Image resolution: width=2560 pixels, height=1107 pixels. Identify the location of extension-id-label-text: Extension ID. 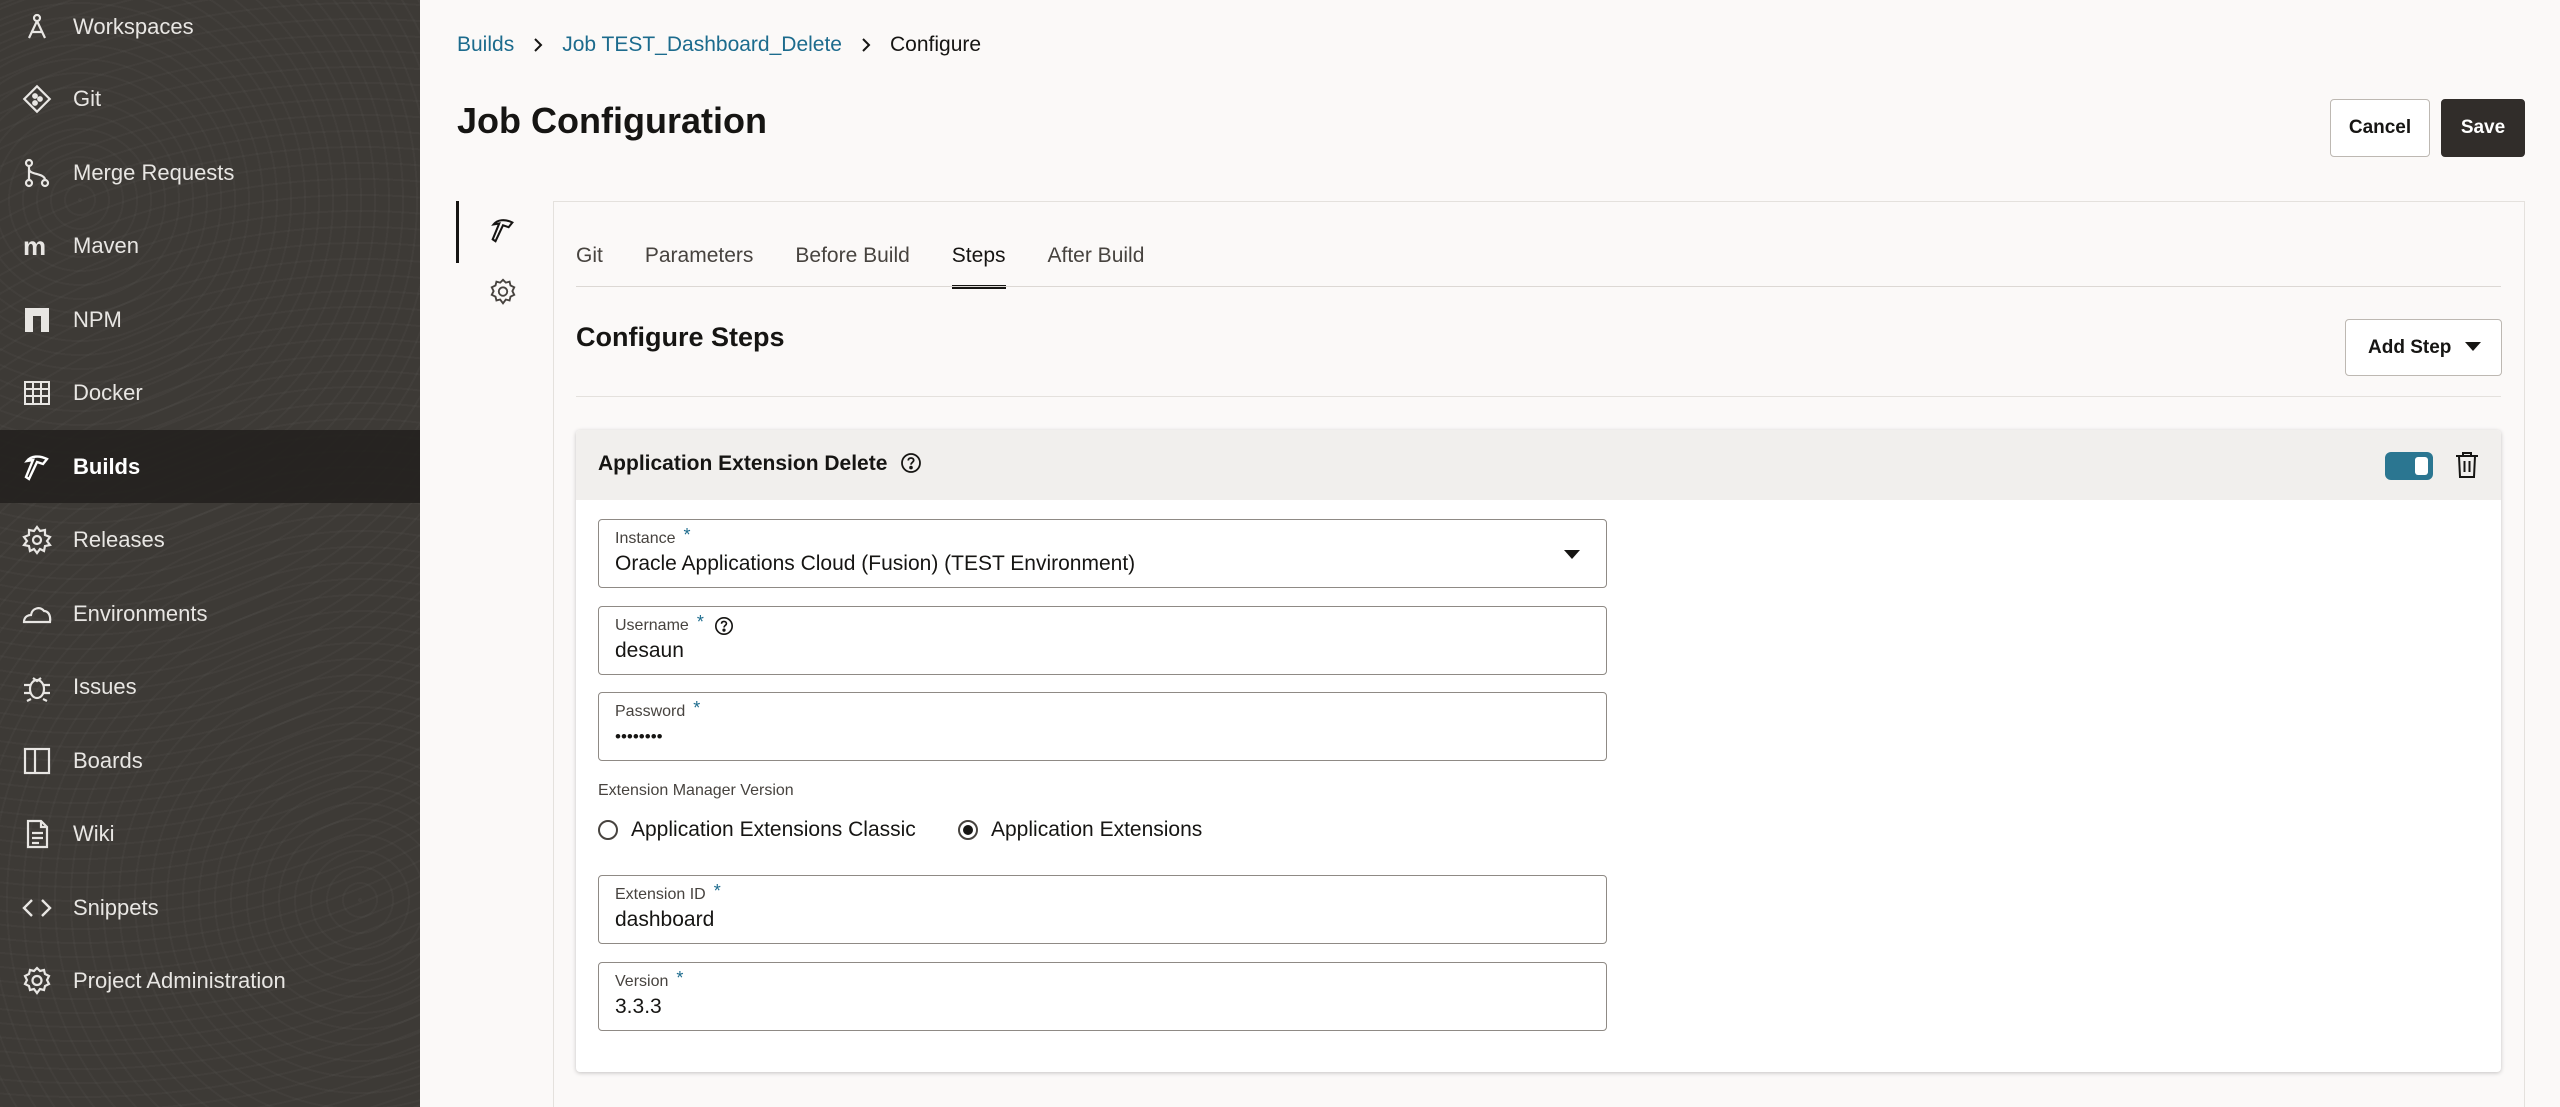
(660, 894).